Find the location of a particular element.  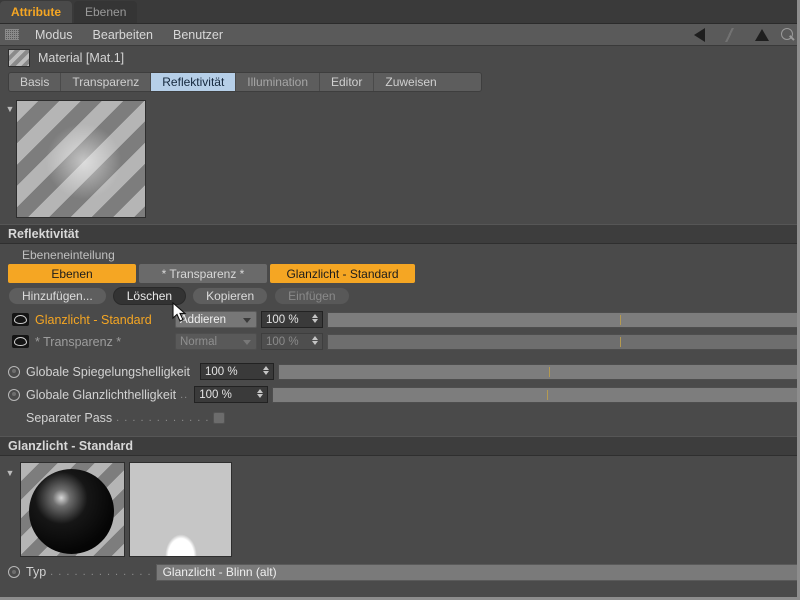

tab-editor: Editor is located at coordinates (347, 82).